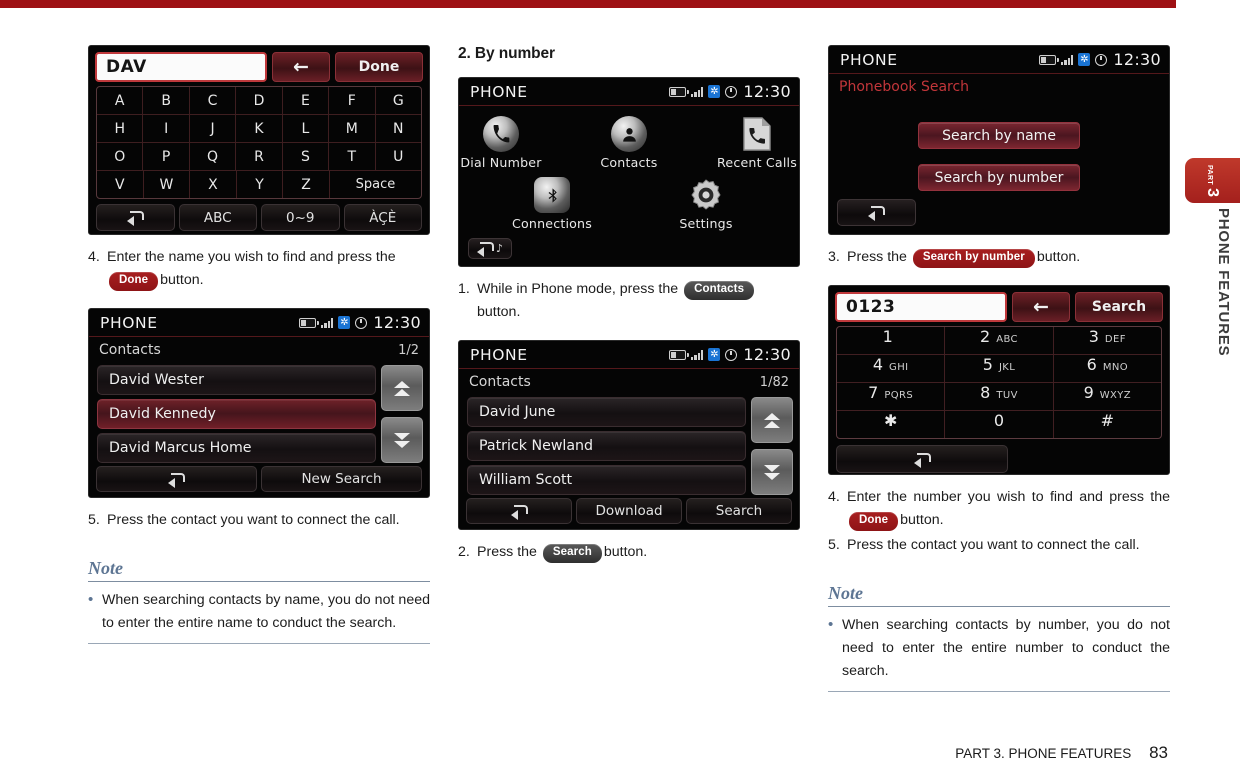 Image resolution: width=1240 pixels, height=777 pixels. What do you see at coordinates (119, 100) in the screenshot?
I see `key-a: A` at bounding box center [119, 100].